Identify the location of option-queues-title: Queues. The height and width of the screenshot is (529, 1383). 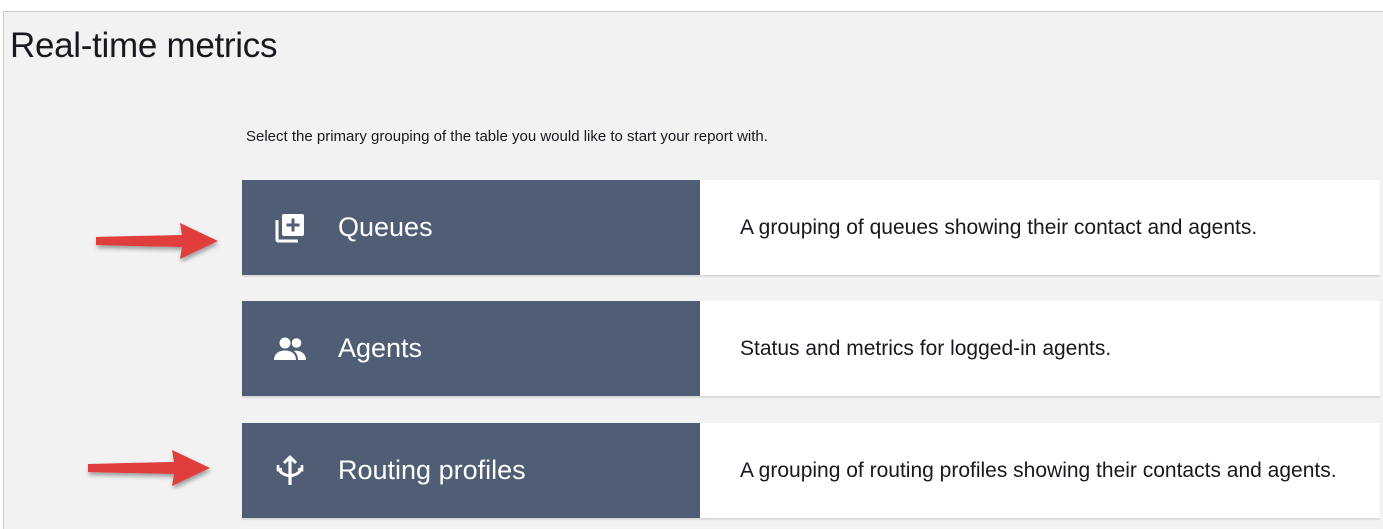
(385, 227).